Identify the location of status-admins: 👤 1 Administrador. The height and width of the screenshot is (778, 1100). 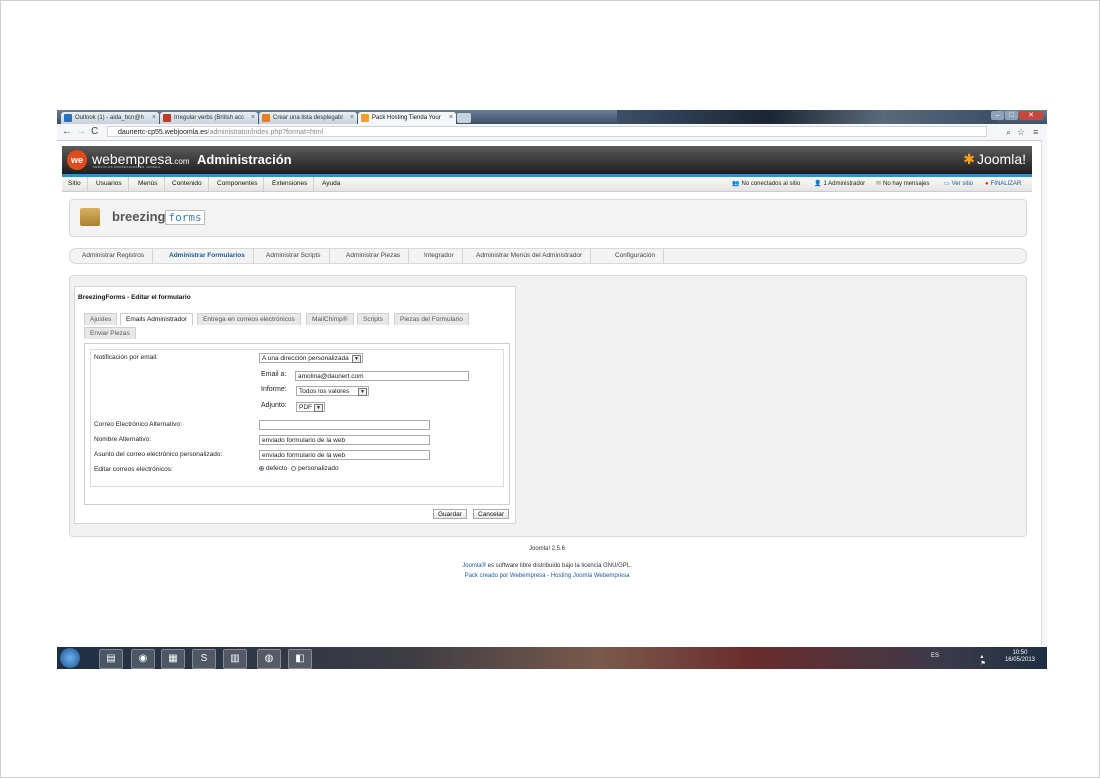
(839, 184).